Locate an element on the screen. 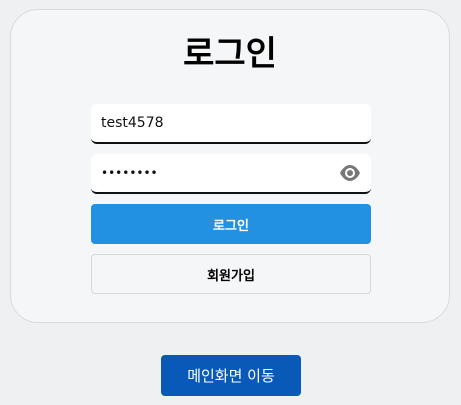 The image size is (461, 405). eye-icon is located at coordinates (350, 173).